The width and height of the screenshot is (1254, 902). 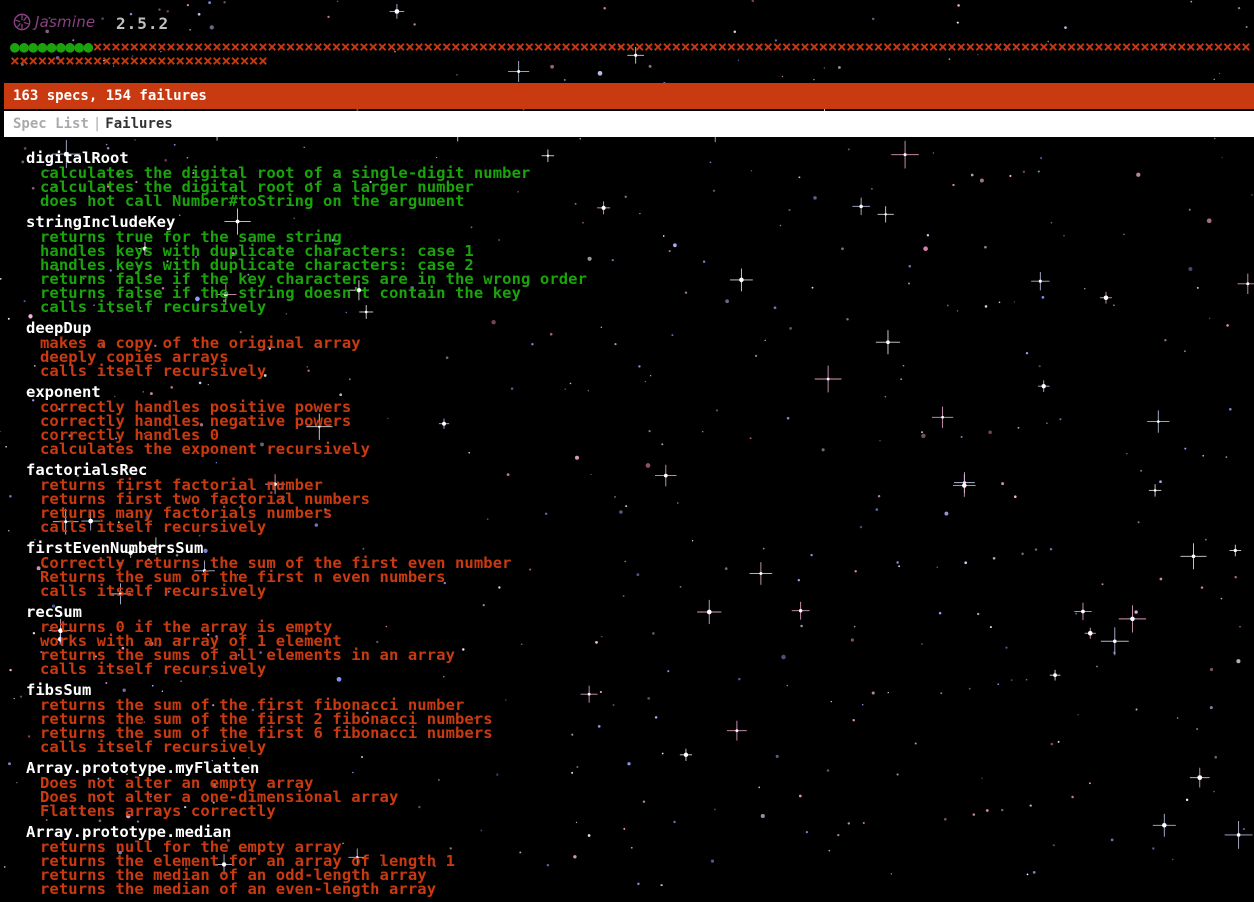 What do you see at coordinates (633, 449) in the screenshot?
I see `failed-spec: calculates the exponent recursively` at bounding box center [633, 449].